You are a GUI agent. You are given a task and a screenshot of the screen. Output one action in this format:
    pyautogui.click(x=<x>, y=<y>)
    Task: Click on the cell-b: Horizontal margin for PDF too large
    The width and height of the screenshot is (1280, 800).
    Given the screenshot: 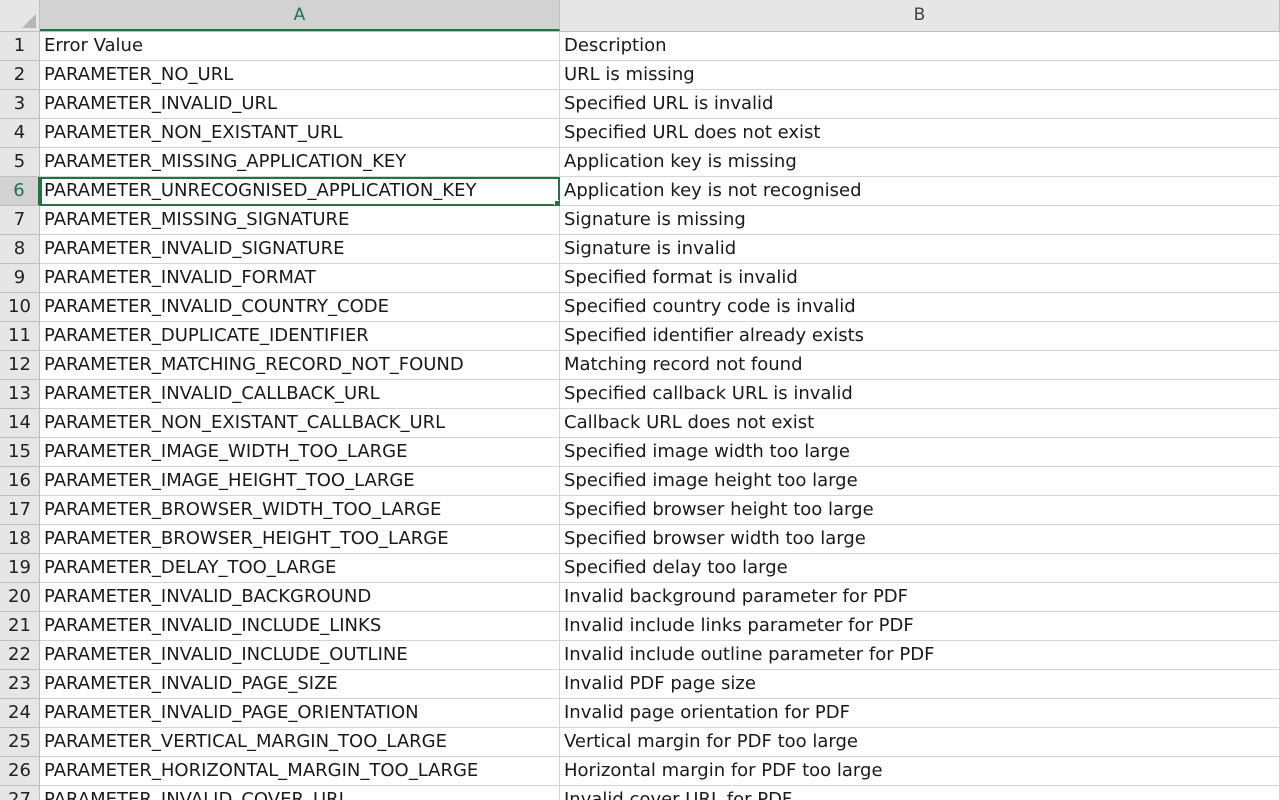 What is the action you would take?
    pyautogui.click(x=920, y=771)
    